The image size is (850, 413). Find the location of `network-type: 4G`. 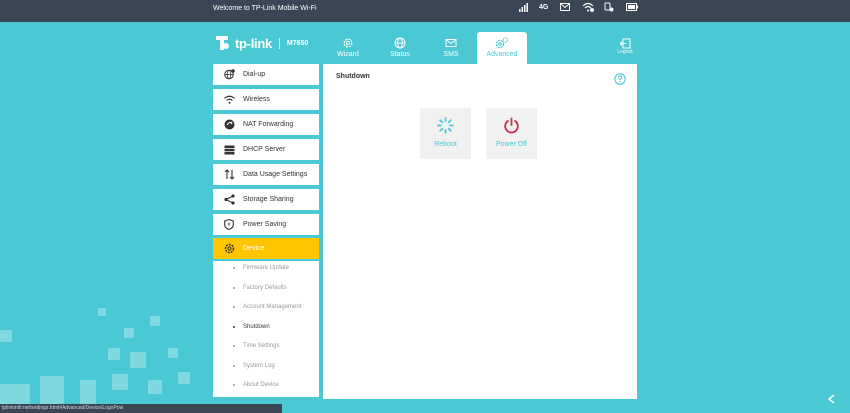

network-type: 4G is located at coordinates (544, 7).